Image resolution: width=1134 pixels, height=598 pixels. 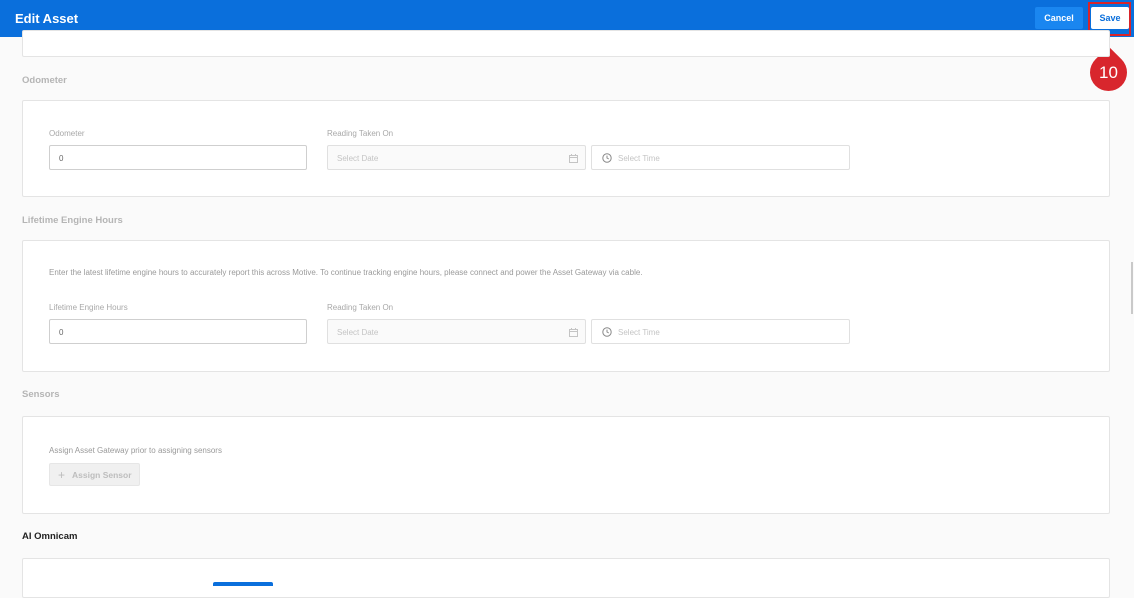 I want to click on previous-section-panel, so click(x=566, y=43).